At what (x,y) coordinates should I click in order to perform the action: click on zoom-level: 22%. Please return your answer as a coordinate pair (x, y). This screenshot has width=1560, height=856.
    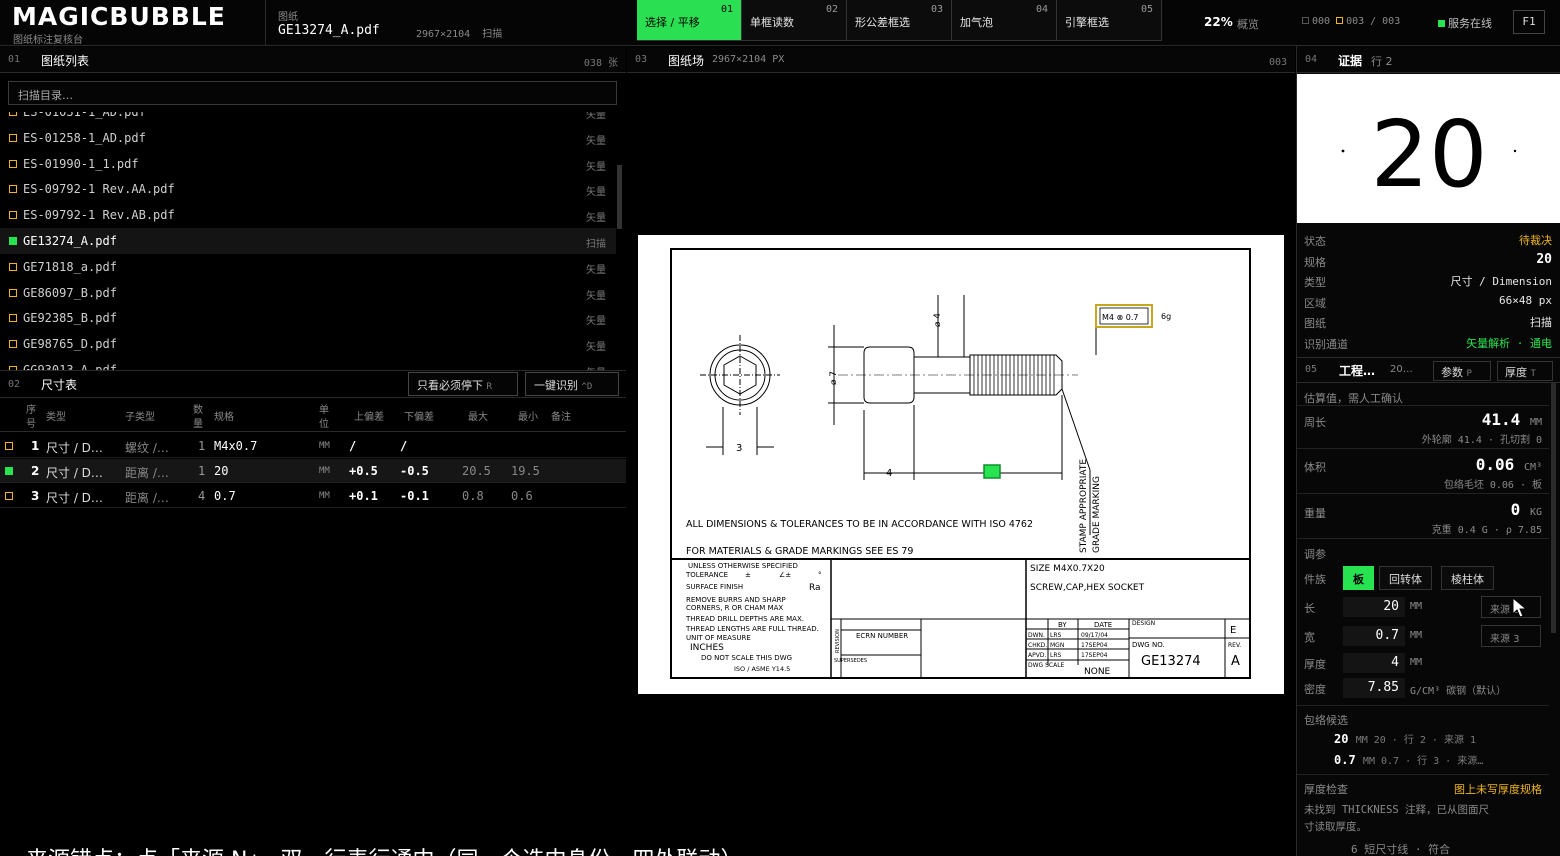
    Looking at the image, I should click on (1218, 22).